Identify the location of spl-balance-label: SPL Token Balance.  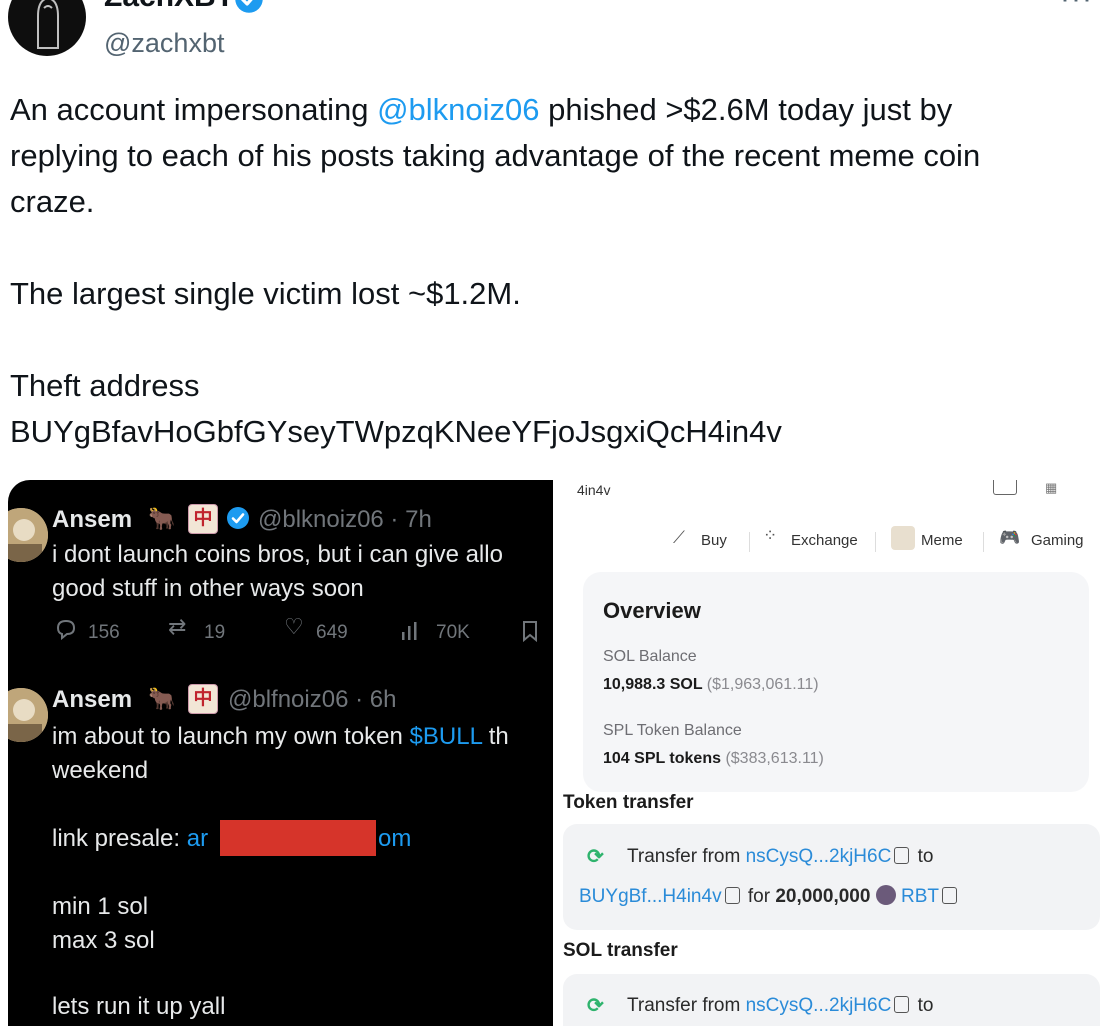
(672, 730).